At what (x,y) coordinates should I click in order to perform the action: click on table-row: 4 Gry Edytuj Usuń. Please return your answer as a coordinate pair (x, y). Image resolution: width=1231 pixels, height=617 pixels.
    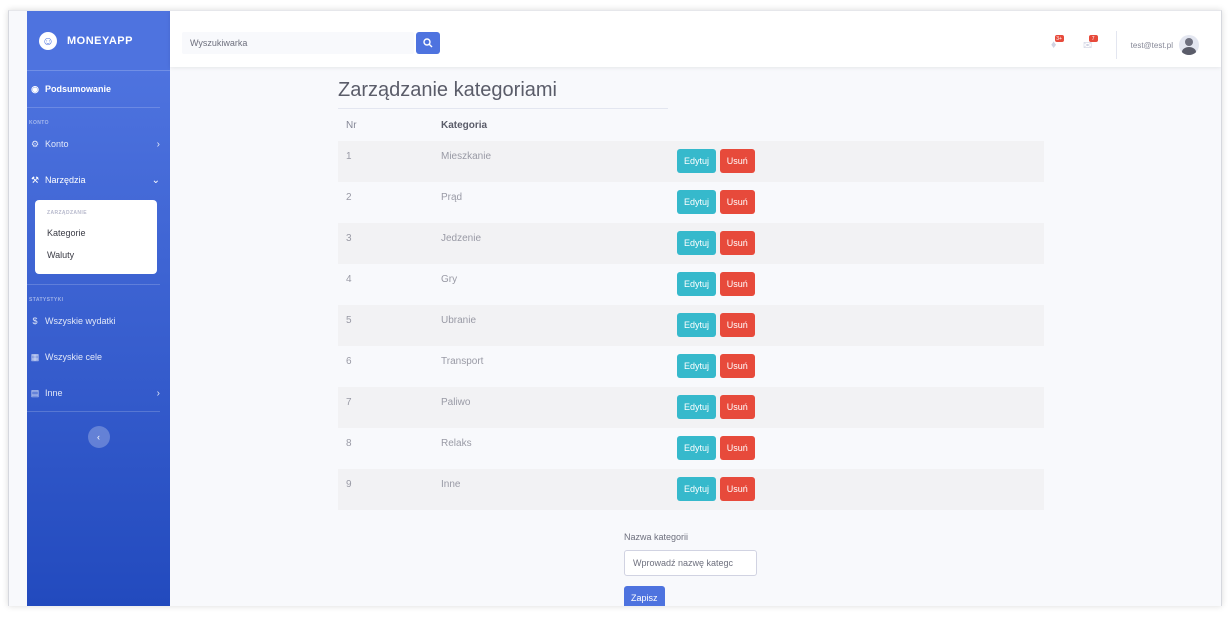
    Looking at the image, I should click on (691, 284).